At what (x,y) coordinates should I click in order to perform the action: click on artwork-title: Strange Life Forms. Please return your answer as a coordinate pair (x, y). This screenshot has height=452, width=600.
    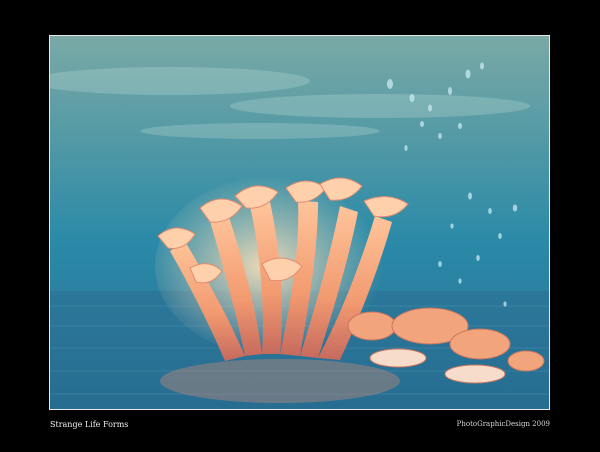
    Looking at the image, I should click on (89, 424).